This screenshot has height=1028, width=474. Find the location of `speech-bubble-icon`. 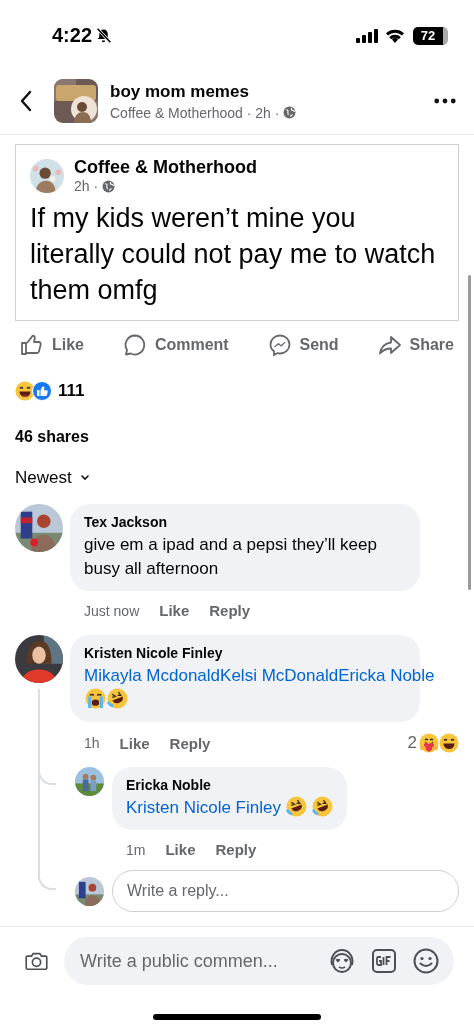

speech-bubble-icon is located at coordinates (134, 345).